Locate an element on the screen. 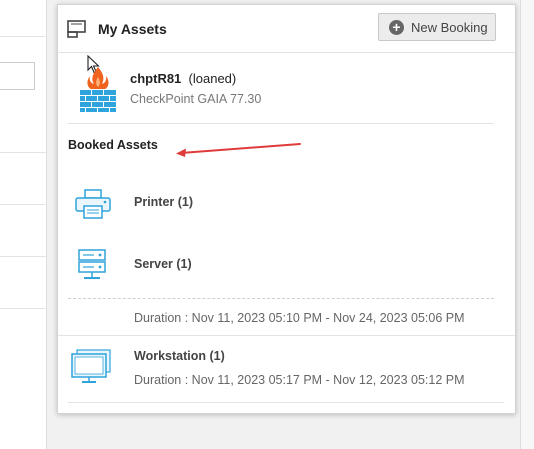  background-input is located at coordinates (17, 76).